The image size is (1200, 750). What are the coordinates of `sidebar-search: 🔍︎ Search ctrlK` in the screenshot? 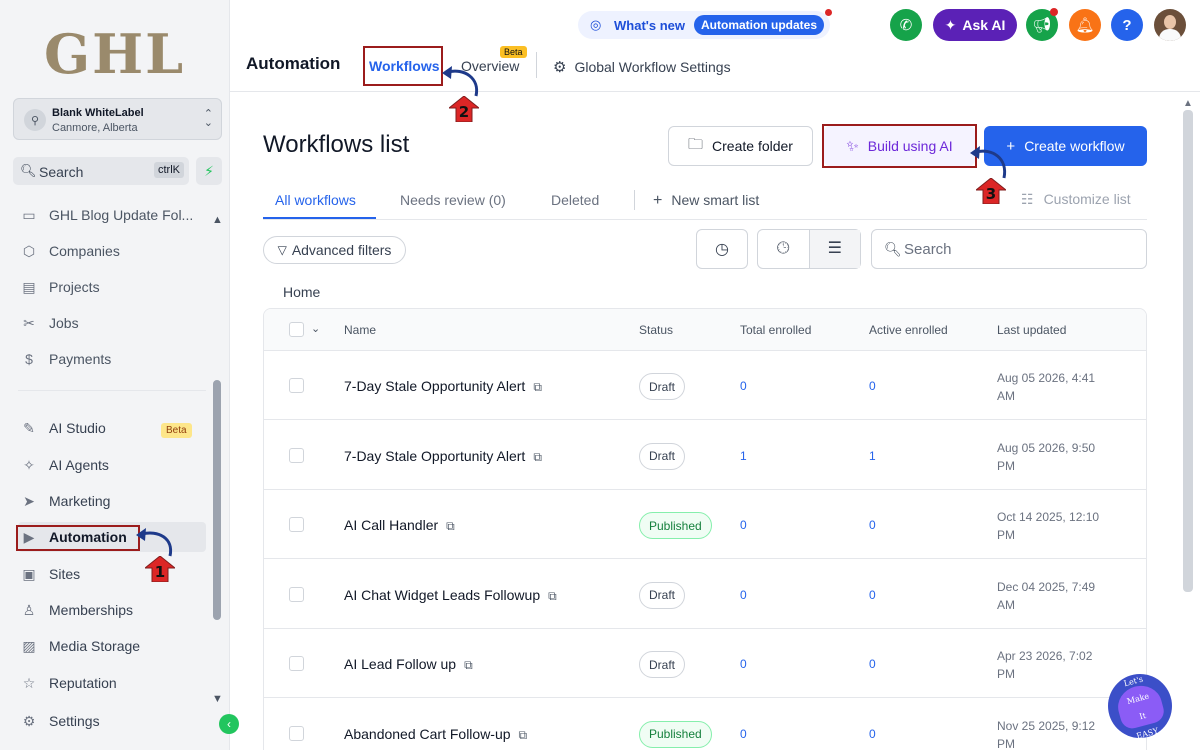 It's located at (101, 171).